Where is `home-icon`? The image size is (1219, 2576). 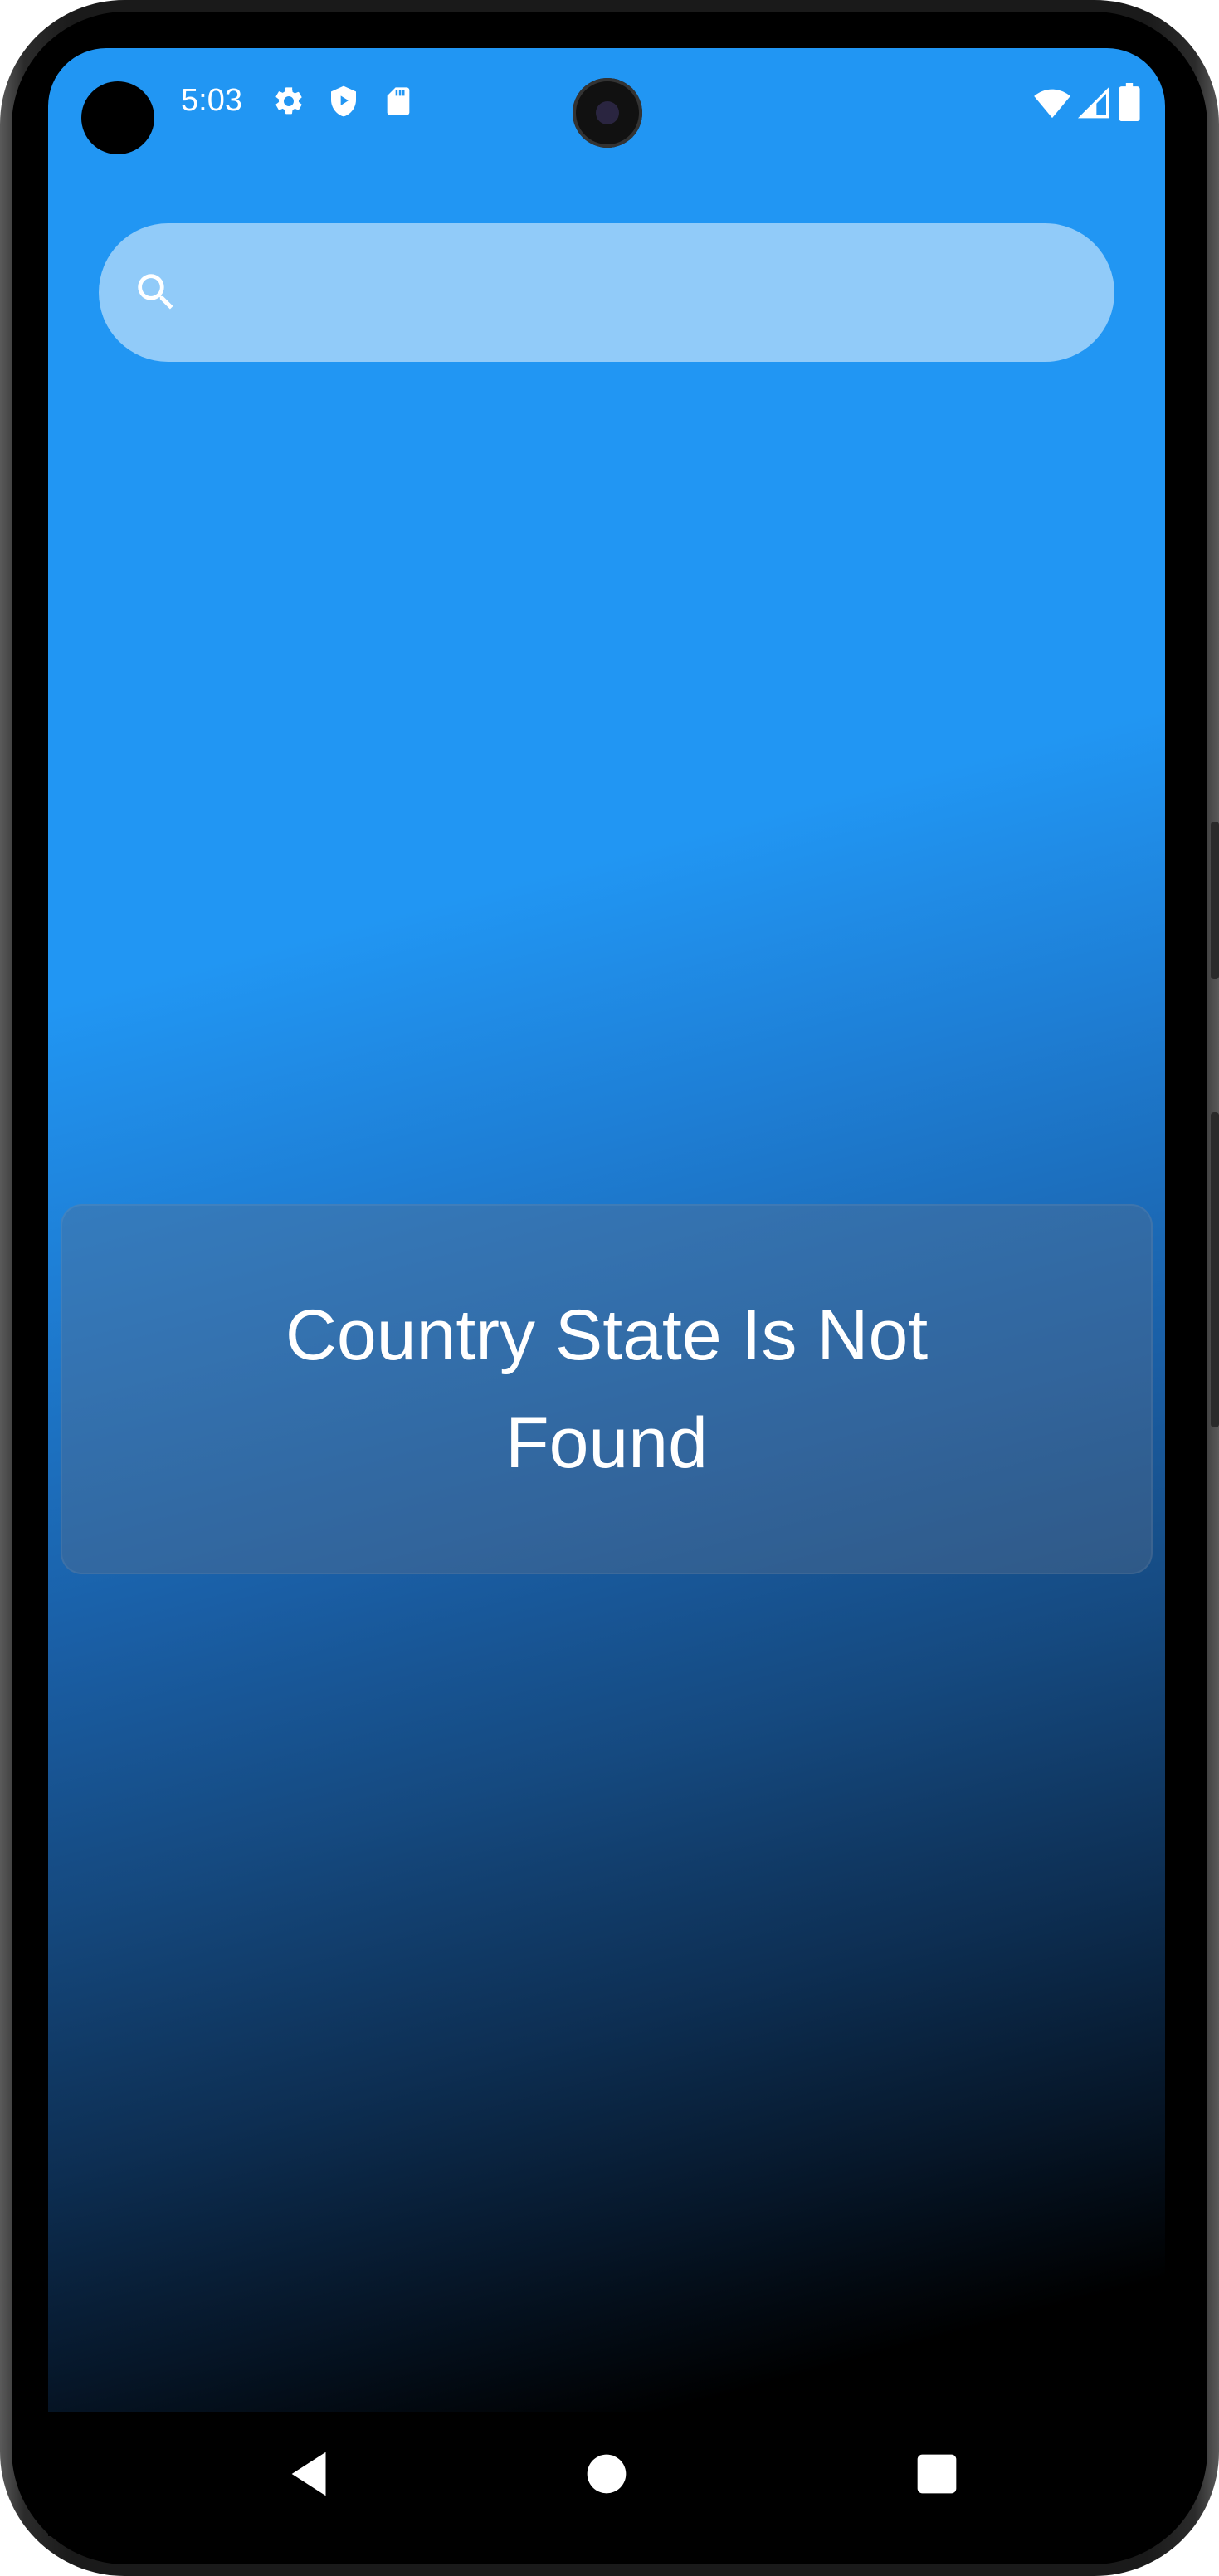 home-icon is located at coordinates (607, 2474).